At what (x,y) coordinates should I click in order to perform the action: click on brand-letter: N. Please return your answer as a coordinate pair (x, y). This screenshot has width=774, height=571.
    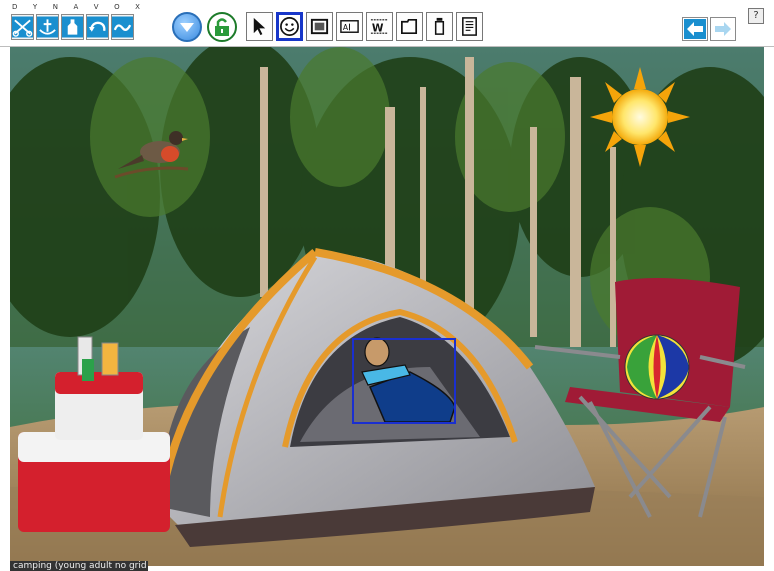
    Looking at the image, I should click on (55, 7).